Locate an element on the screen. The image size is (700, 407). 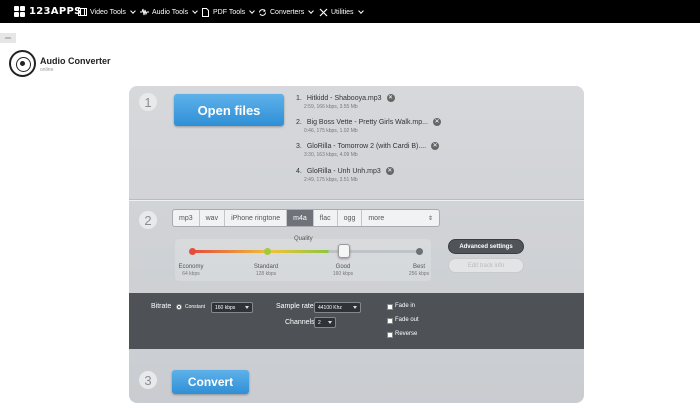
quality-stop-best is located at coordinates (419, 251).